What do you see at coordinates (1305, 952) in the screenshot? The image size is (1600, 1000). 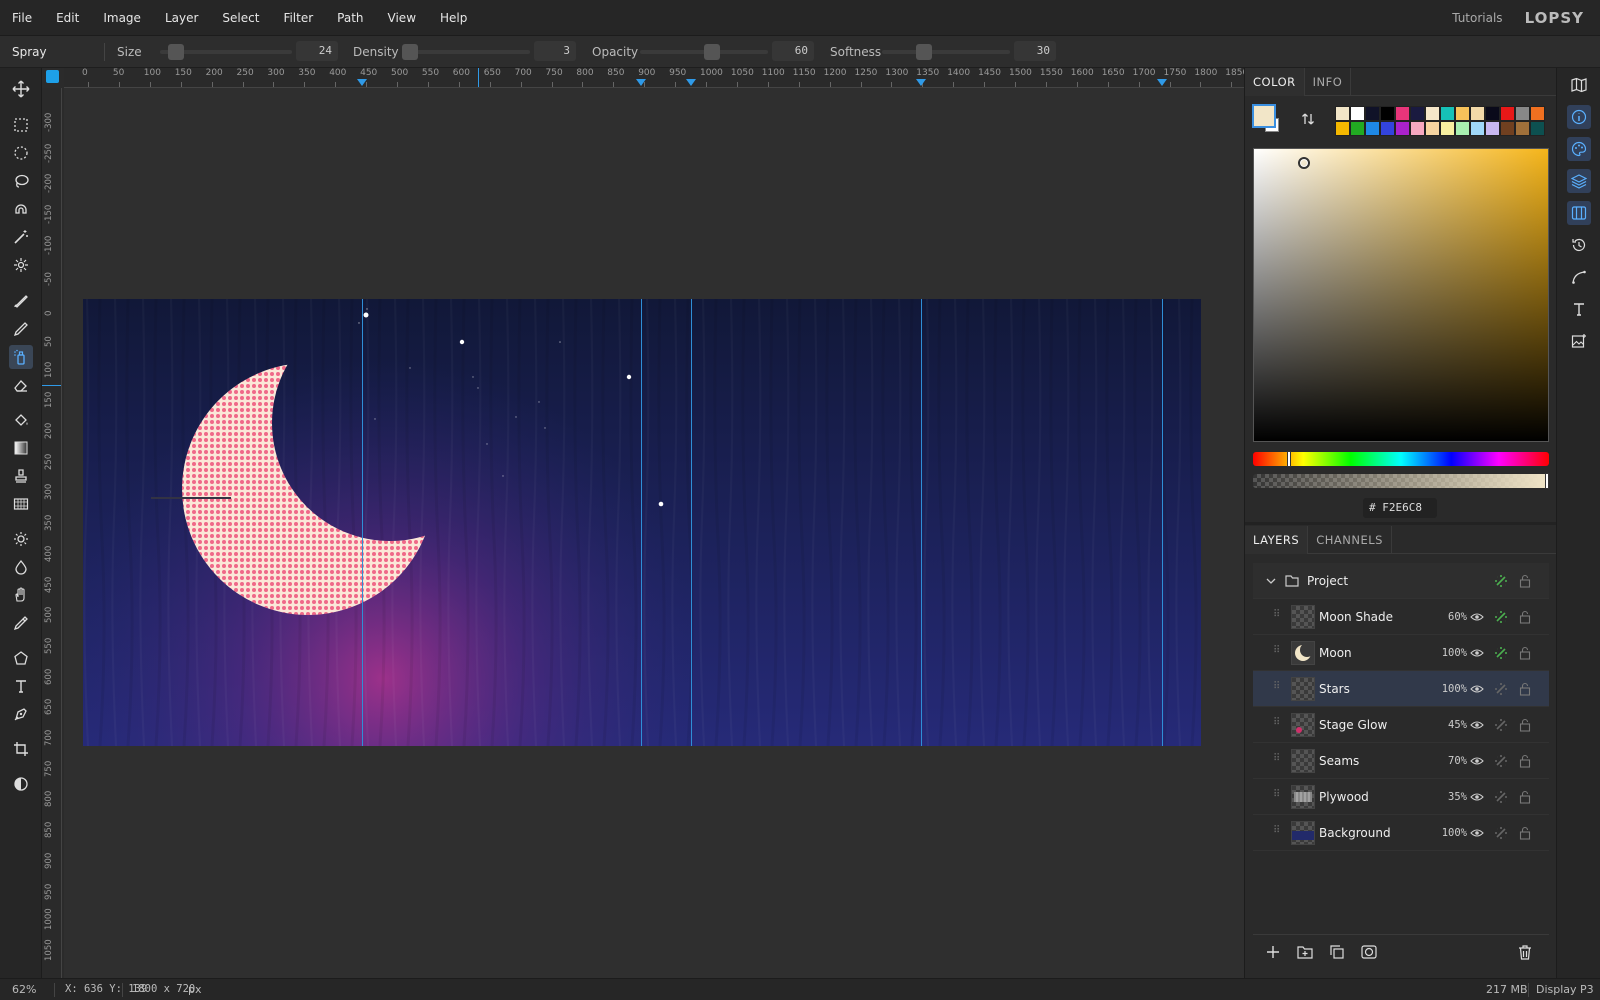 I see `new-group-icon` at bounding box center [1305, 952].